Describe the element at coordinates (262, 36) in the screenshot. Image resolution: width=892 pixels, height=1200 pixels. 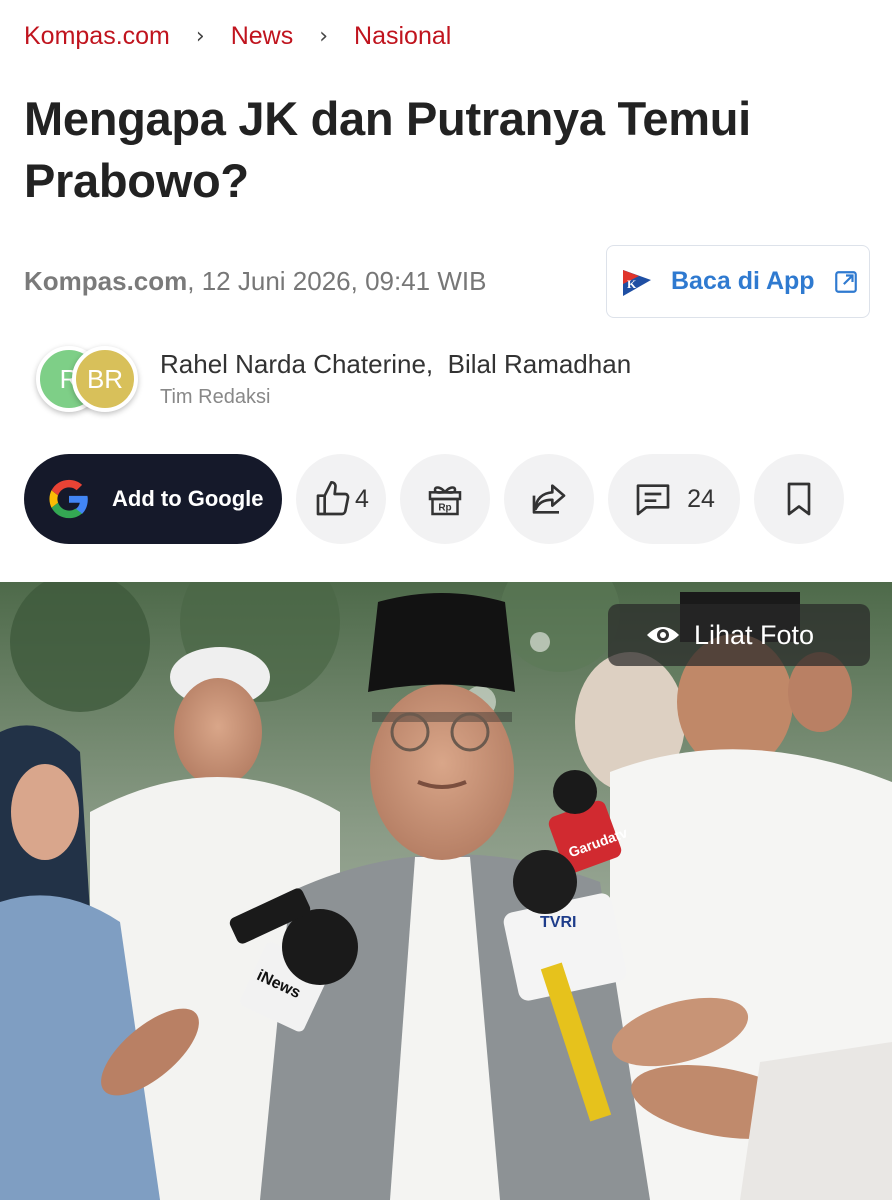
I see `breadcrumb-news: News` at that location.